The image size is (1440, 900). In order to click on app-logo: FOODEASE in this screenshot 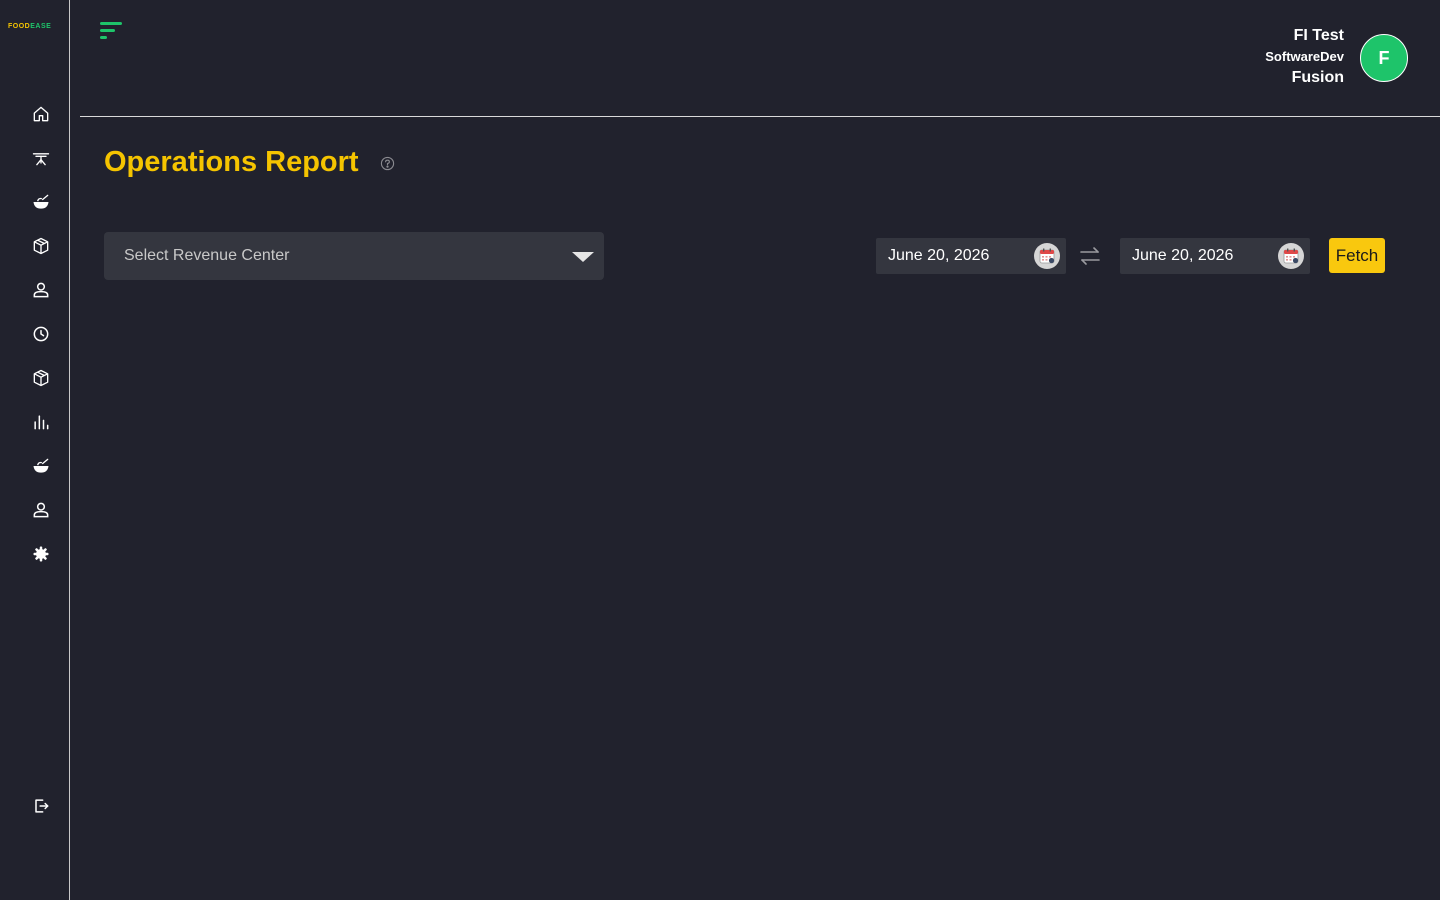, I will do `click(29, 26)`.